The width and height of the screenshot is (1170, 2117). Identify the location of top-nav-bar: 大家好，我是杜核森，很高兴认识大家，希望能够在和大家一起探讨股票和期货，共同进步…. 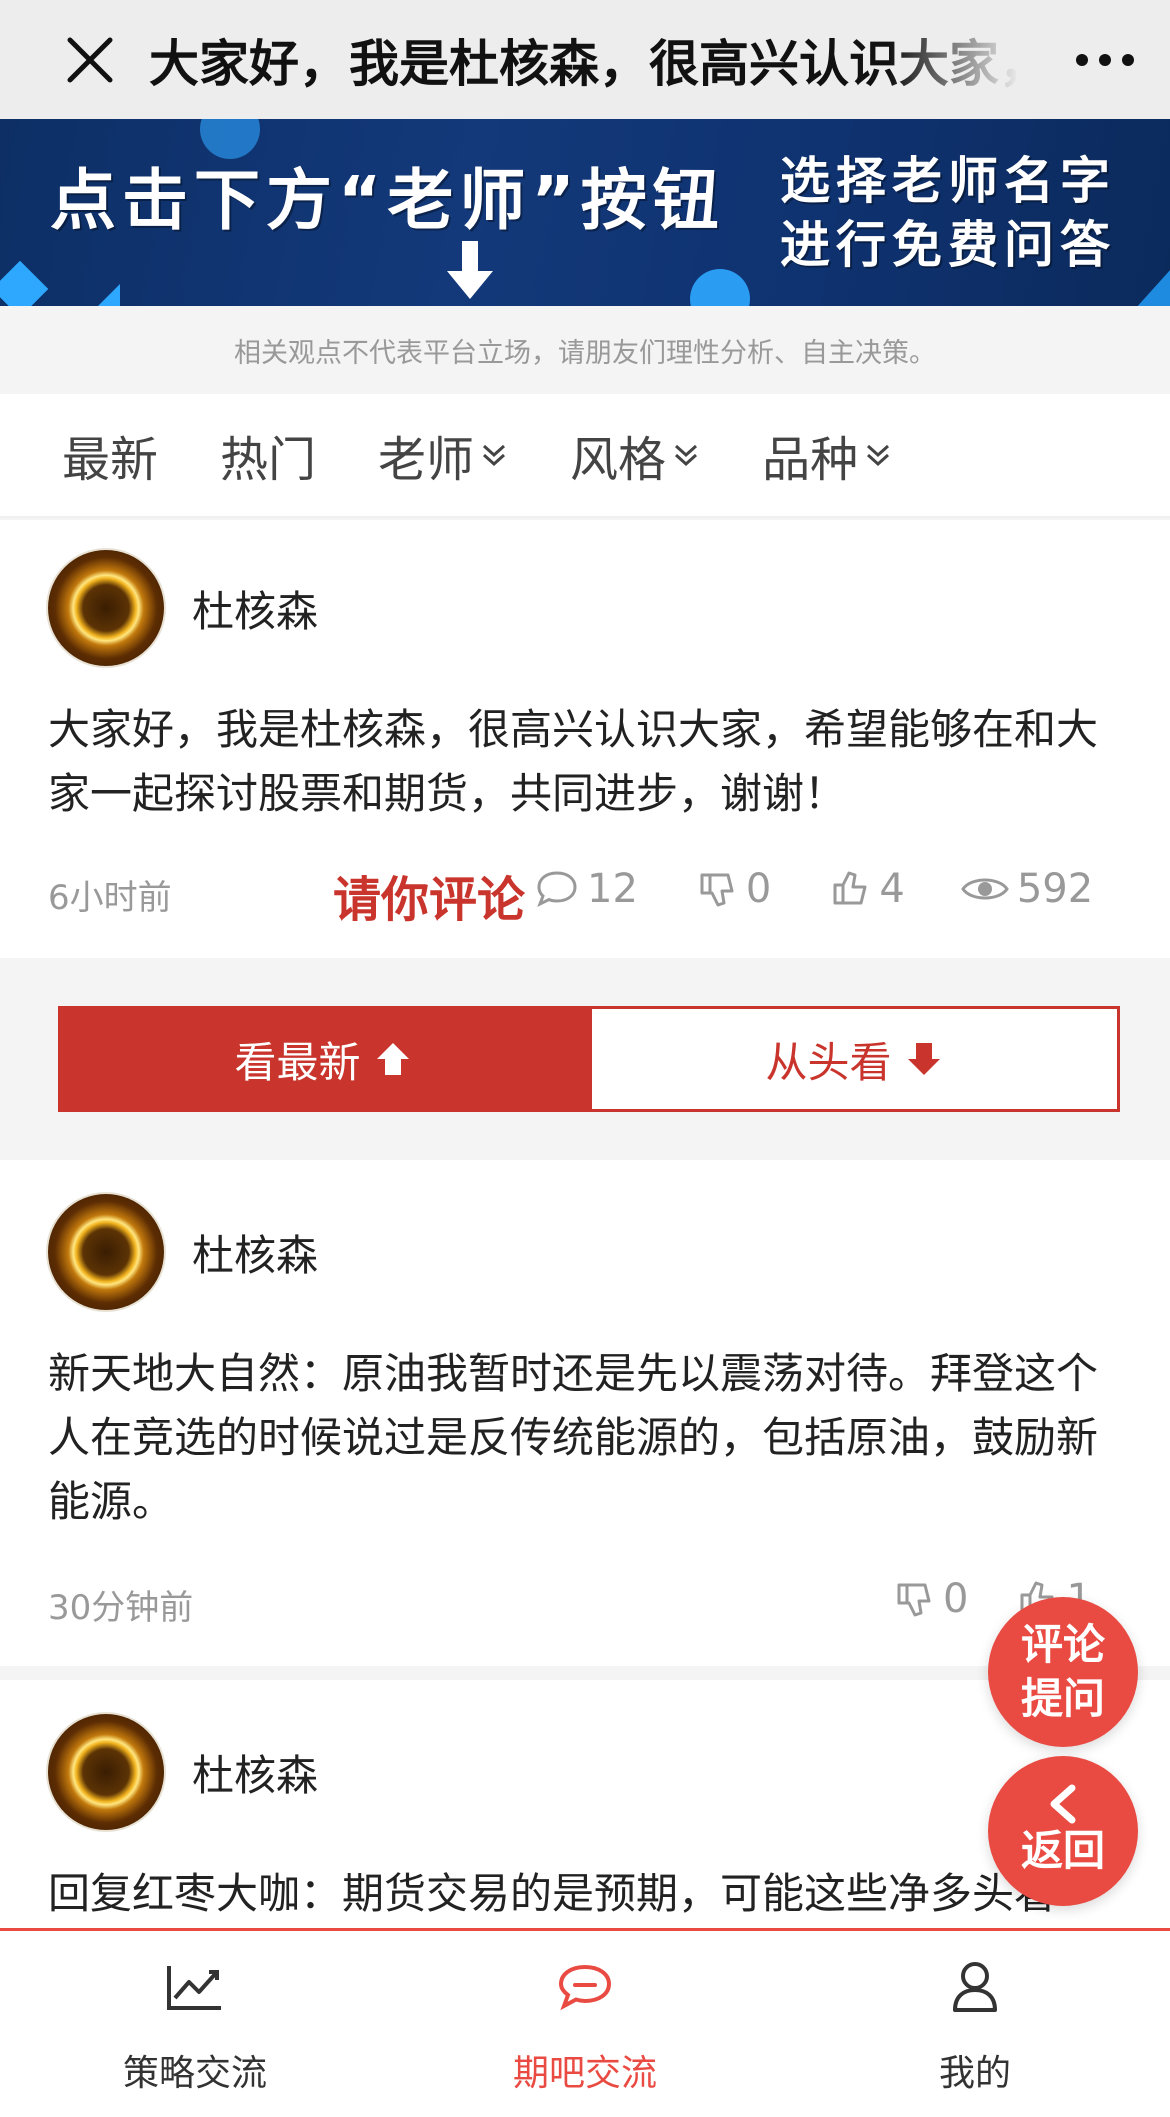
(585, 59).